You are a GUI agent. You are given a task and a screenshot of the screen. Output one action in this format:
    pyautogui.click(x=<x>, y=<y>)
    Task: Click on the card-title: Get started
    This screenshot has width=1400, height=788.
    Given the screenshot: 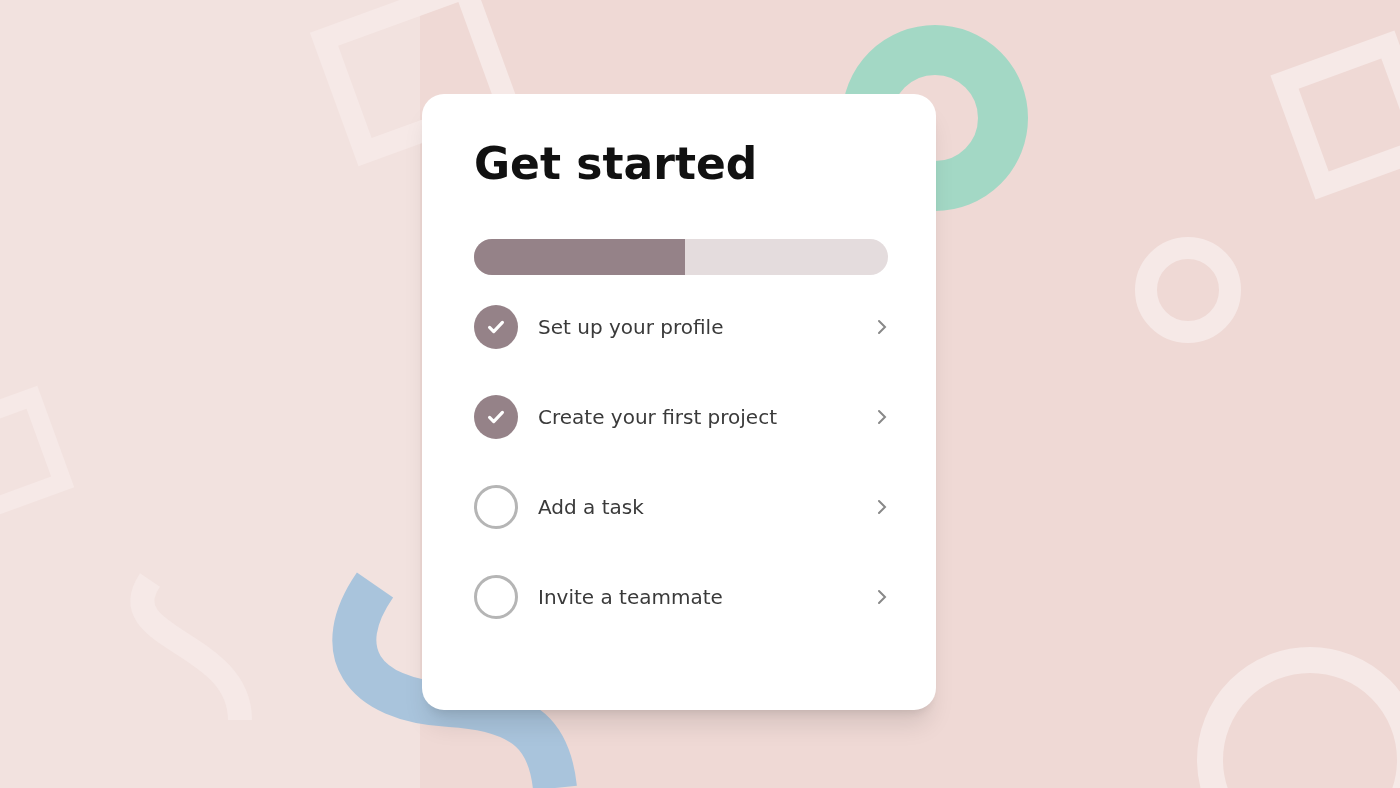 What is the action you would take?
    pyautogui.click(x=616, y=164)
    